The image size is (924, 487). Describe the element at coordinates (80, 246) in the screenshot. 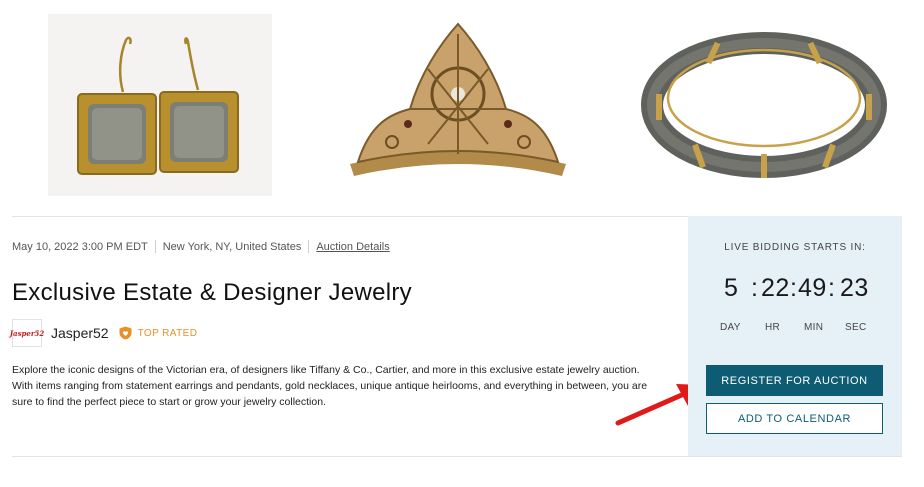

I see `auction-date: May 10, 2022 3:00 PM EDT` at that location.